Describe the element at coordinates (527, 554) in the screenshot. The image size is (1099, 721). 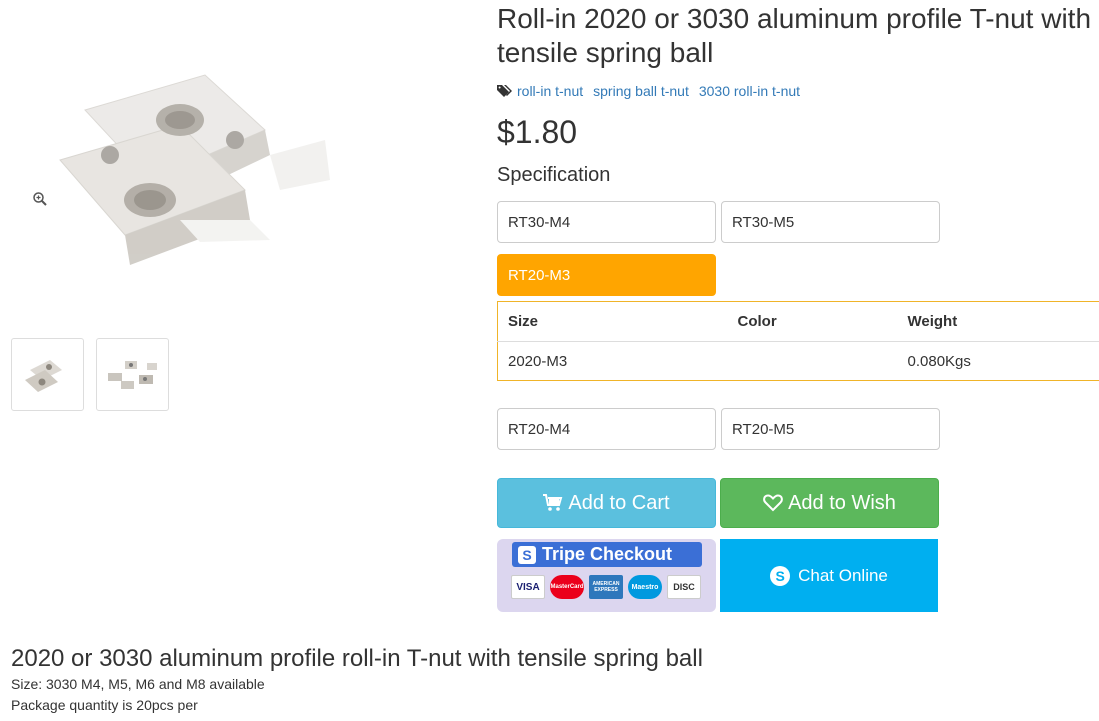
I see `stripe-badge: S` at that location.